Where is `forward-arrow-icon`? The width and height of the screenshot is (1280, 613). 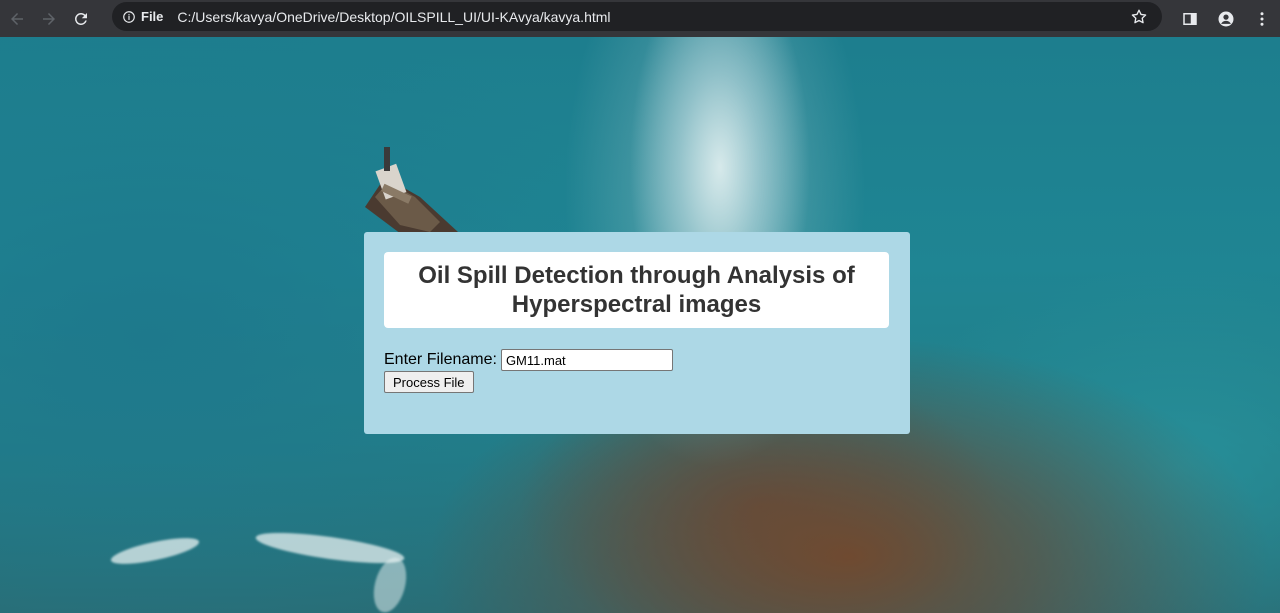
forward-arrow-icon is located at coordinates (49, 18).